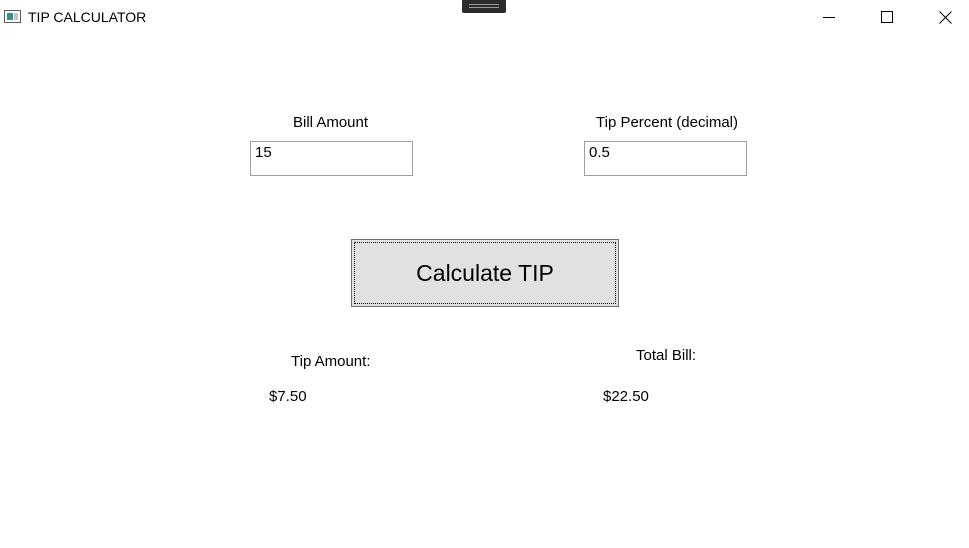 This screenshot has height=548, width=969. What do you see at coordinates (667, 122) in the screenshot?
I see `tip-percent-label: Tip Percent (decimal)` at bounding box center [667, 122].